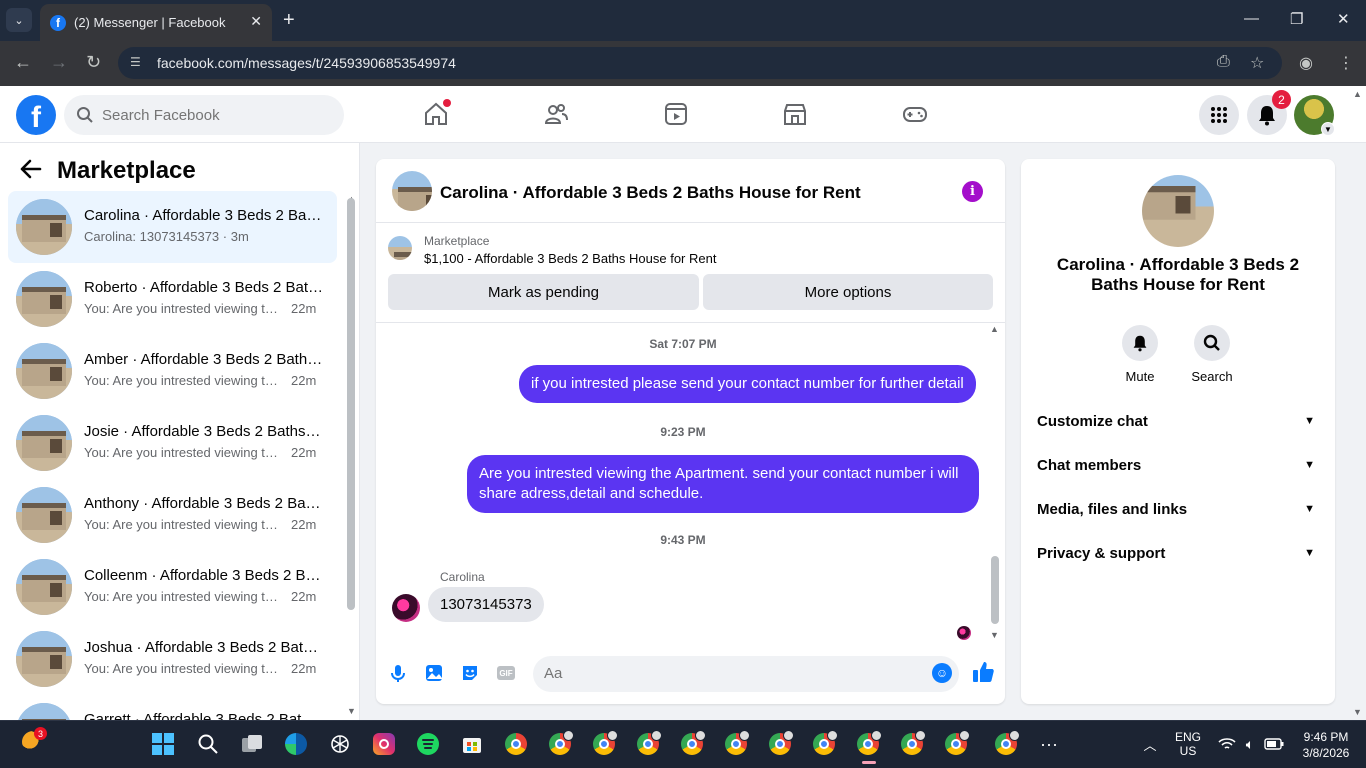  Describe the element at coordinates (1328, 129) in the screenshot. I see `chevron-down-icon: ▼` at that location.